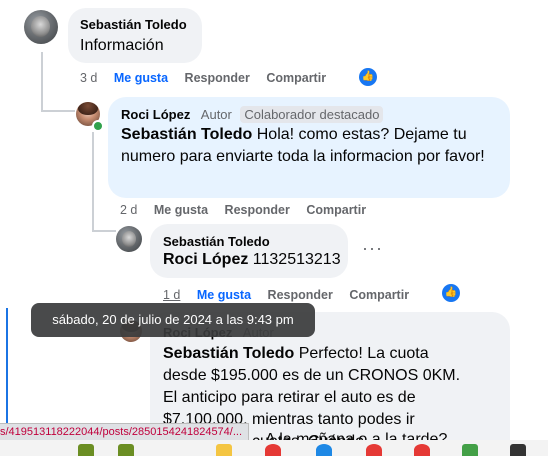 The height and width of the screenshot is (456, 548). What do you see at coordinates (224, 450) in the screenshot?
I see `folder-icon` at bounding box center [224, 450].